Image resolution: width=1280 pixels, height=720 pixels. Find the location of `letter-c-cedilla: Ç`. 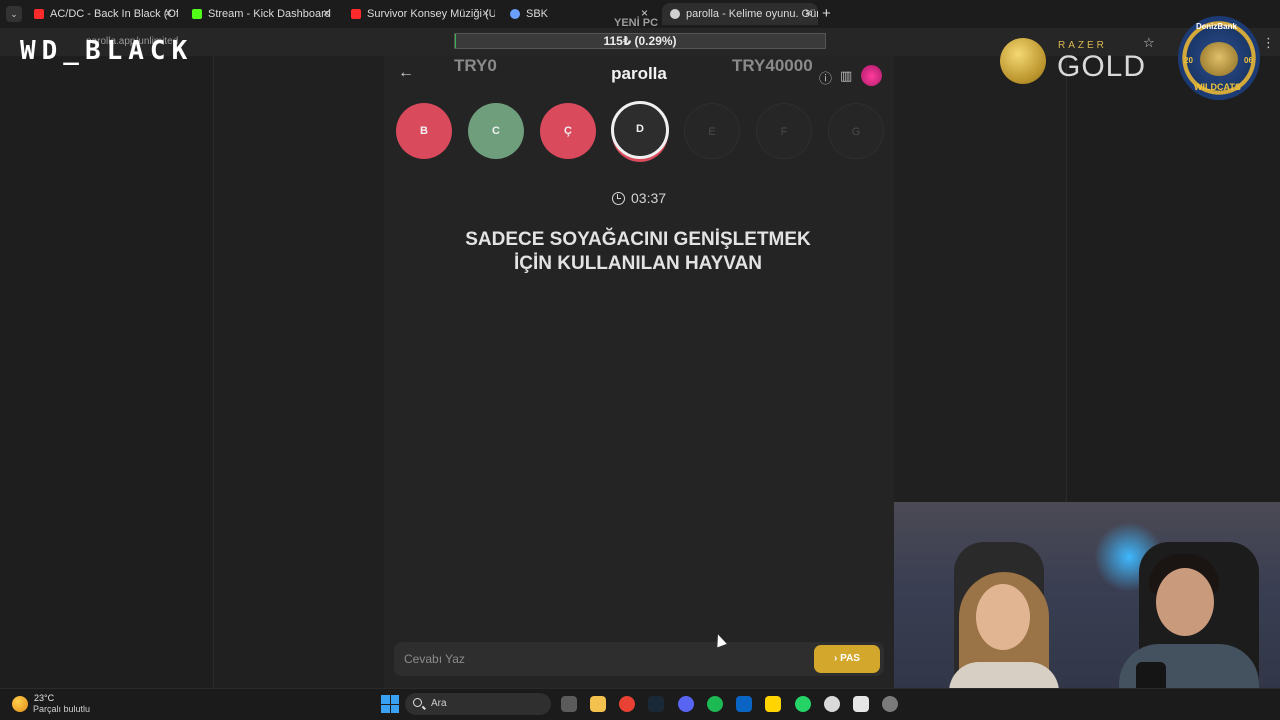

letter-c-cedilla: Ç is located at coordinates (568, 131).